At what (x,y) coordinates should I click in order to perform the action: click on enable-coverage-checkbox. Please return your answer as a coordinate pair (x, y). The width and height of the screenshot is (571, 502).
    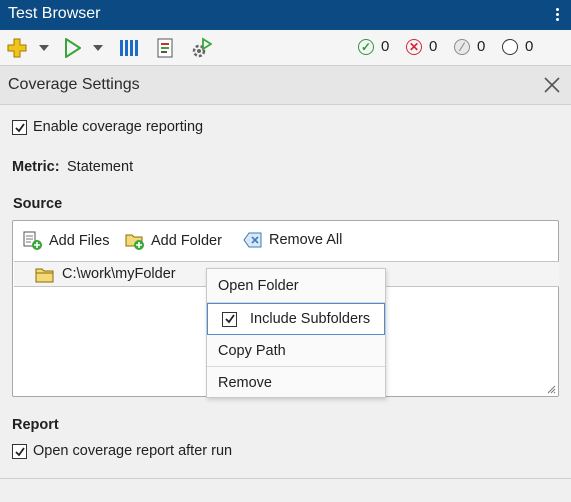
    Looking at the image, I should click on (19, 127).